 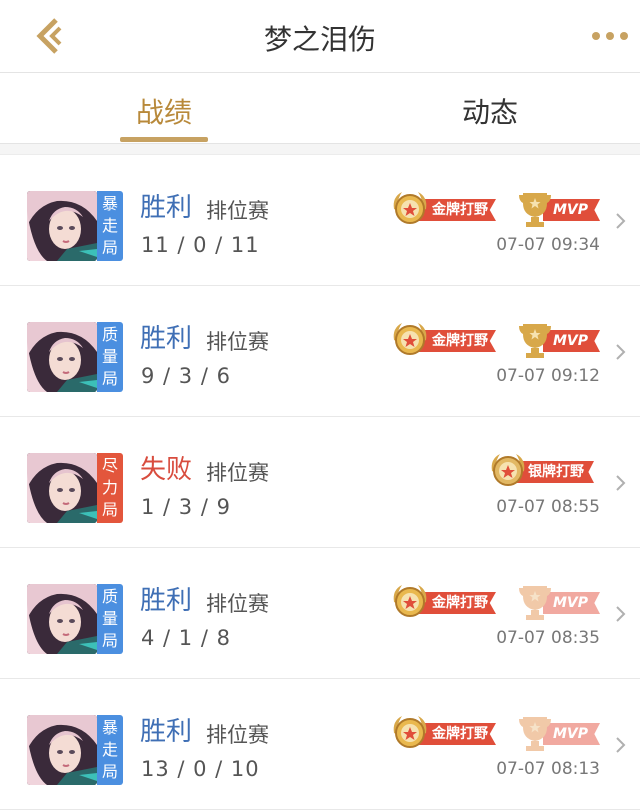 What do you see at coordinates (548, 507) in the screenshot?
I see `match-time: 07-07 08:55` at bounding box center [548, 507].